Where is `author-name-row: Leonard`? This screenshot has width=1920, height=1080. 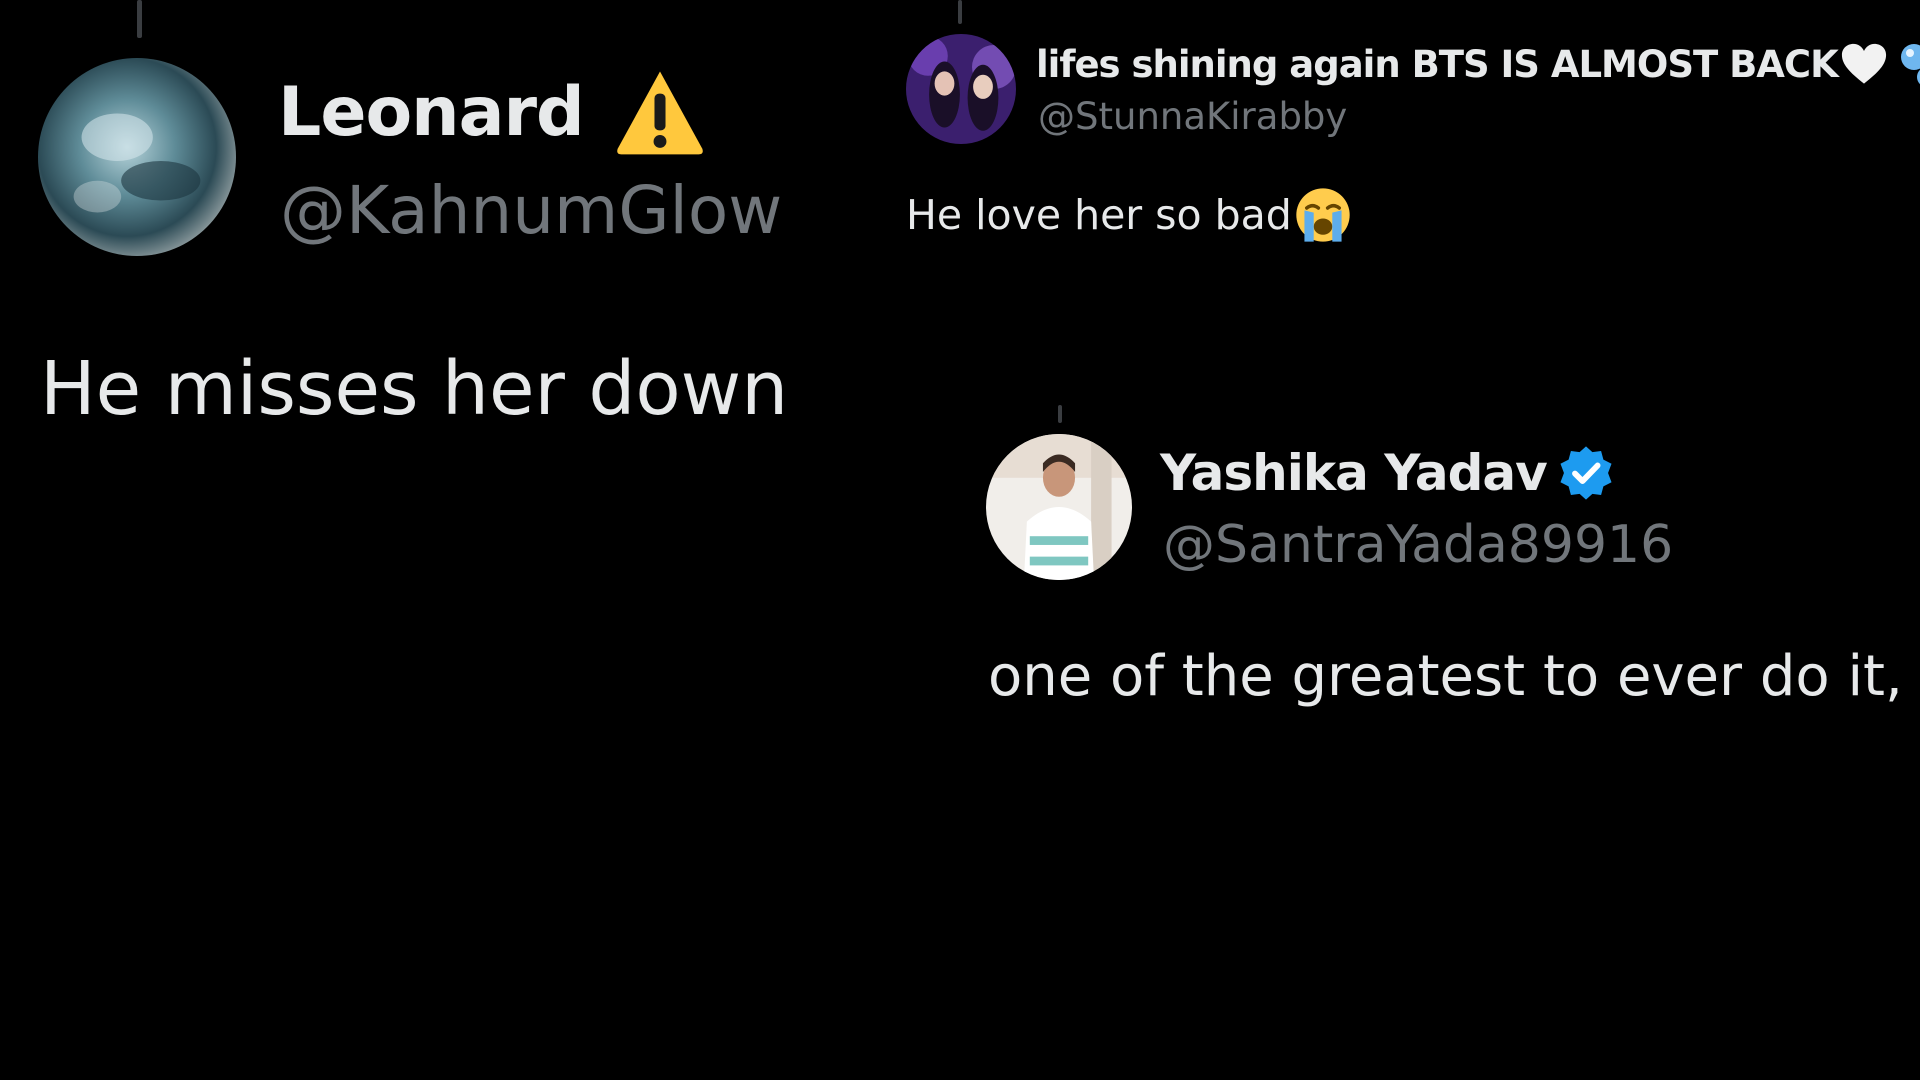
author-name-row: Leonard is located at coordinates (492, 112).